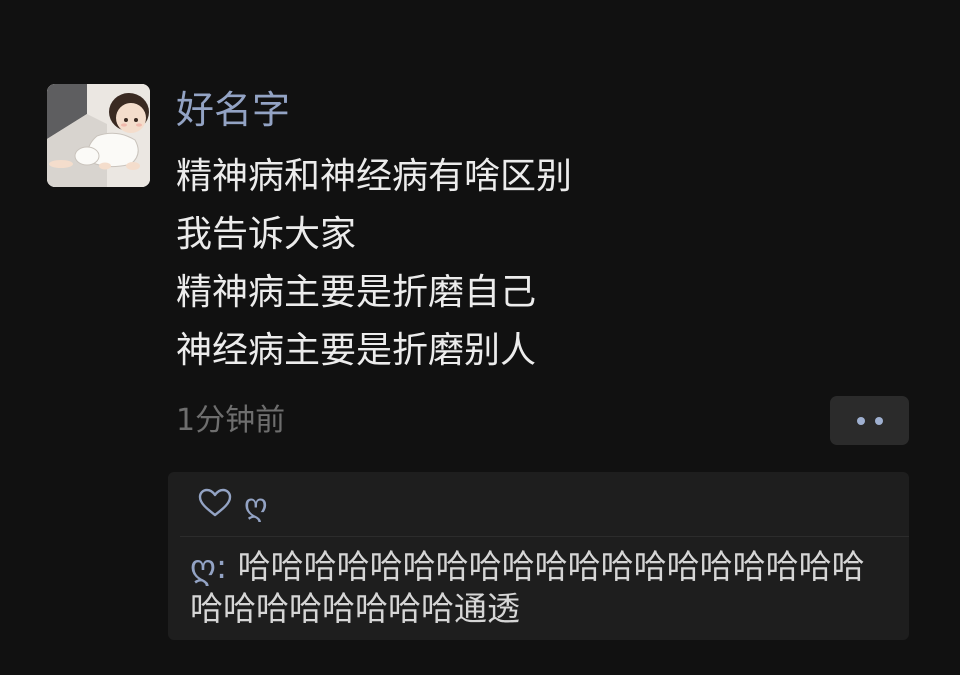 Image resolution: width=960 pixels, height=675 pixels. I want to click on divider, so click(544, 536).